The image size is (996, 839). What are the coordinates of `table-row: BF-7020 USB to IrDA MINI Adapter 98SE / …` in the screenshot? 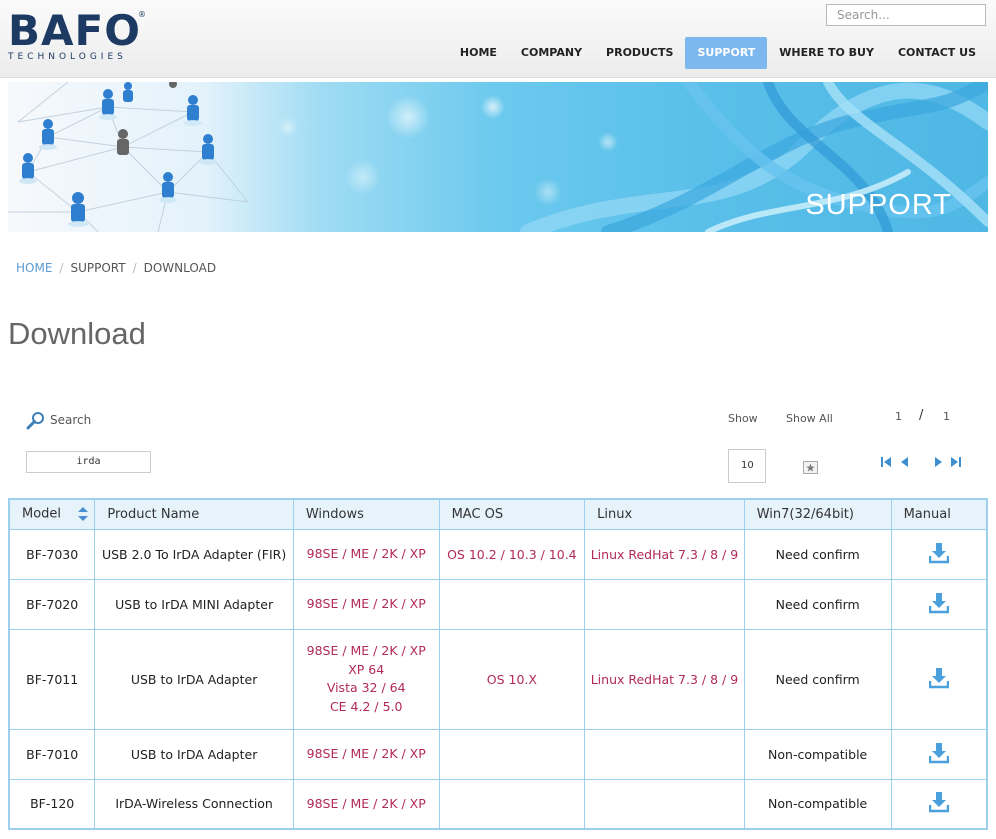 It's located at (498, 604).